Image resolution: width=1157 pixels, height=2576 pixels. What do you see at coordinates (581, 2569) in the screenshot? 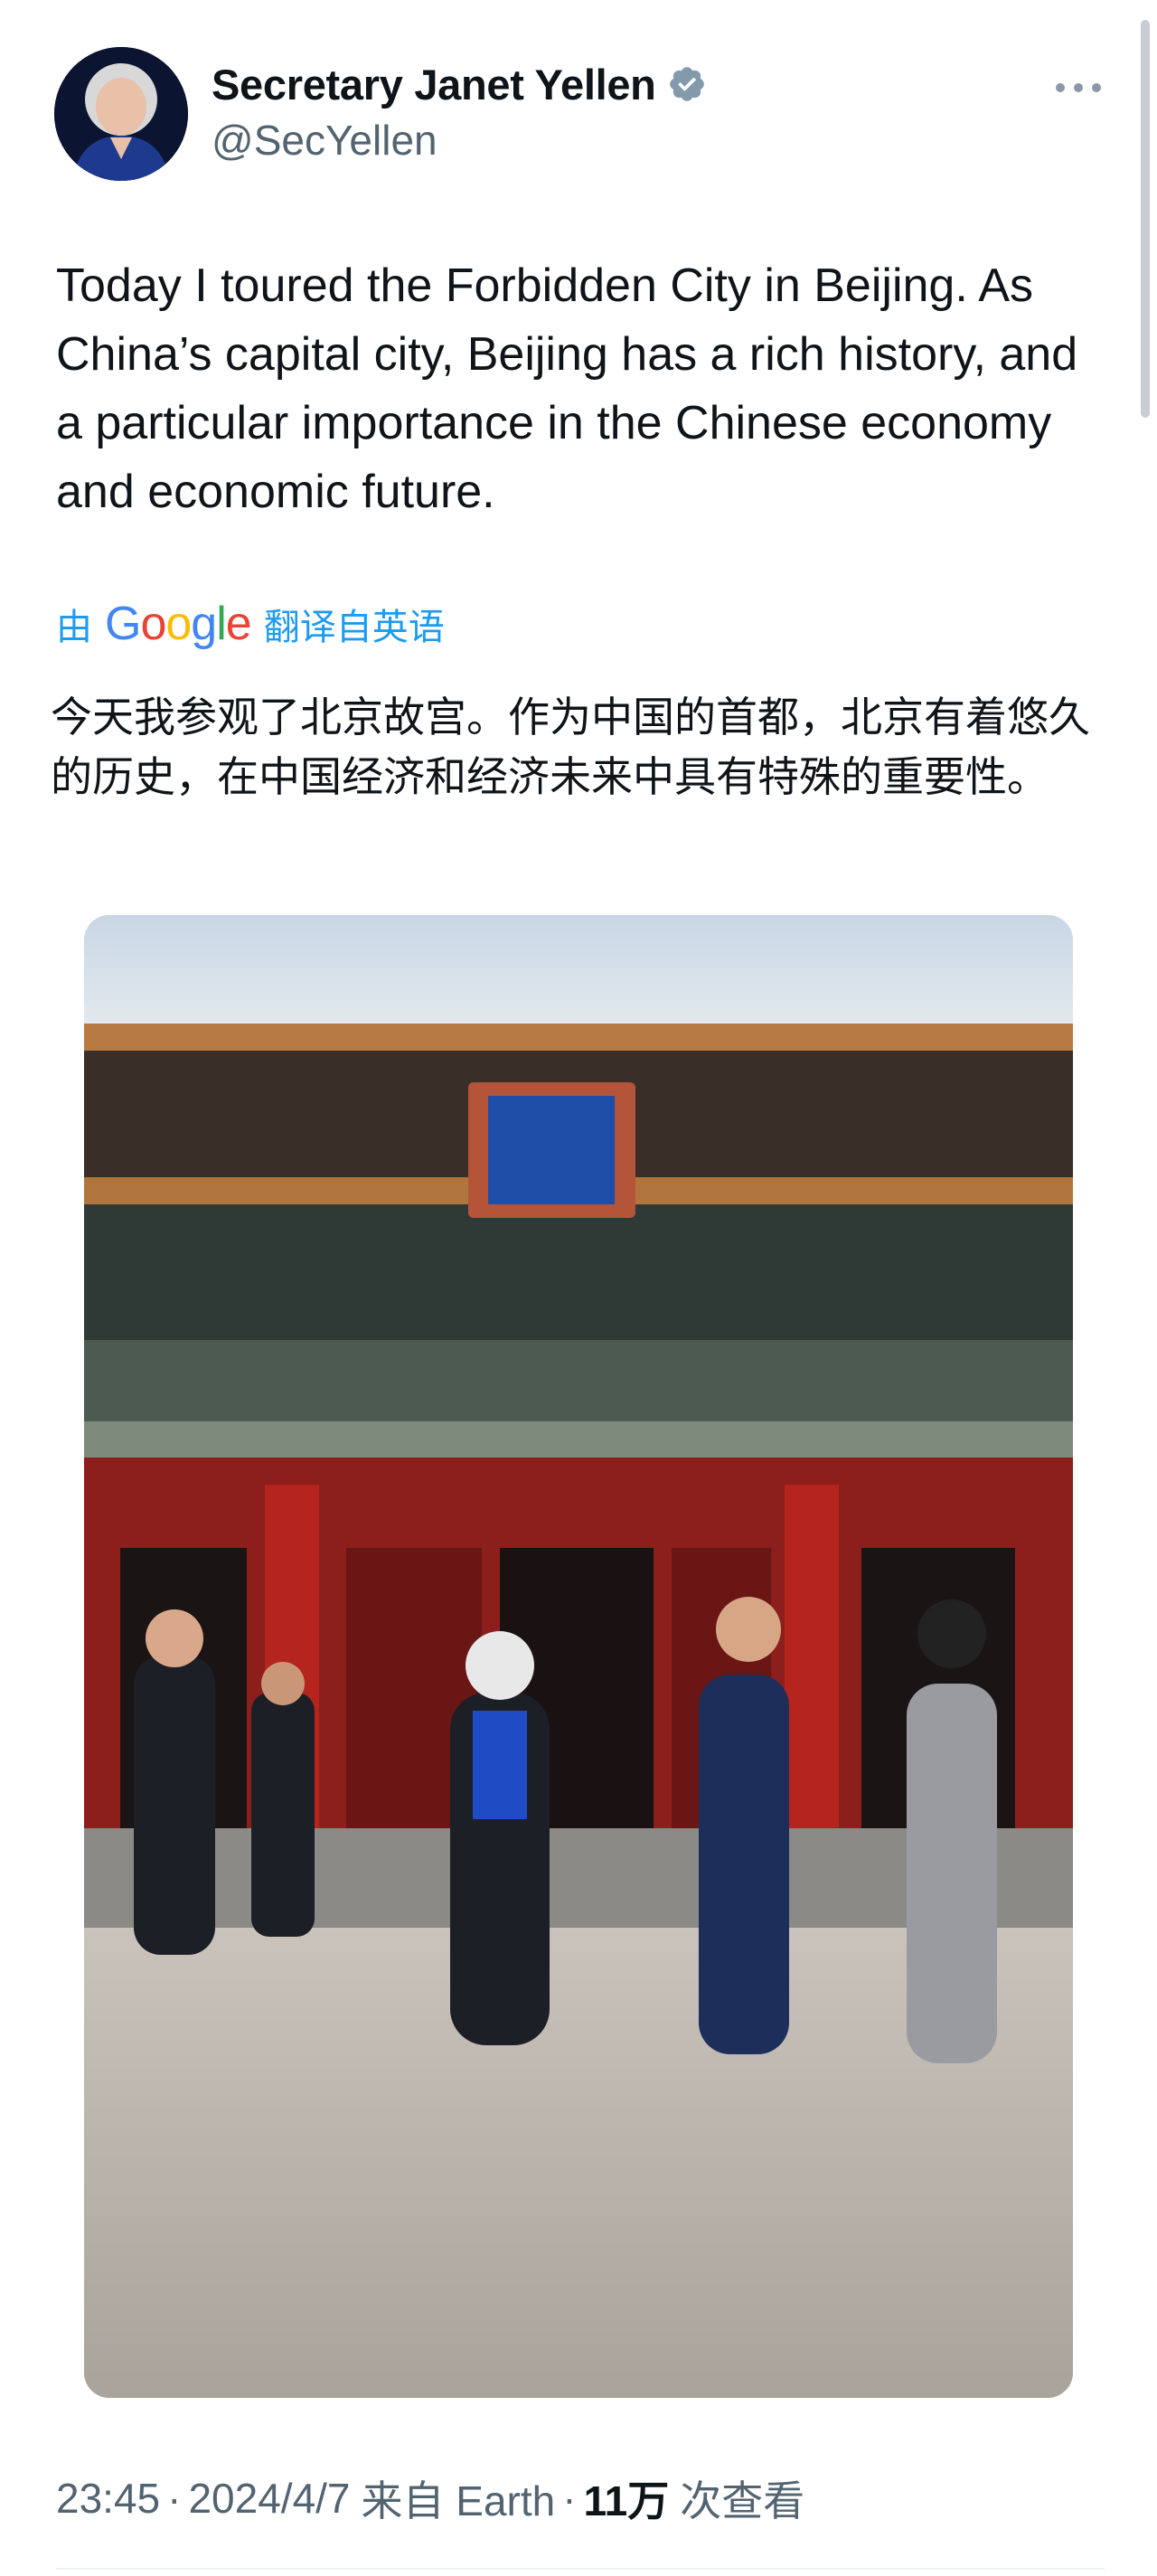
I see `divider` at bounding box center [581, 2569].